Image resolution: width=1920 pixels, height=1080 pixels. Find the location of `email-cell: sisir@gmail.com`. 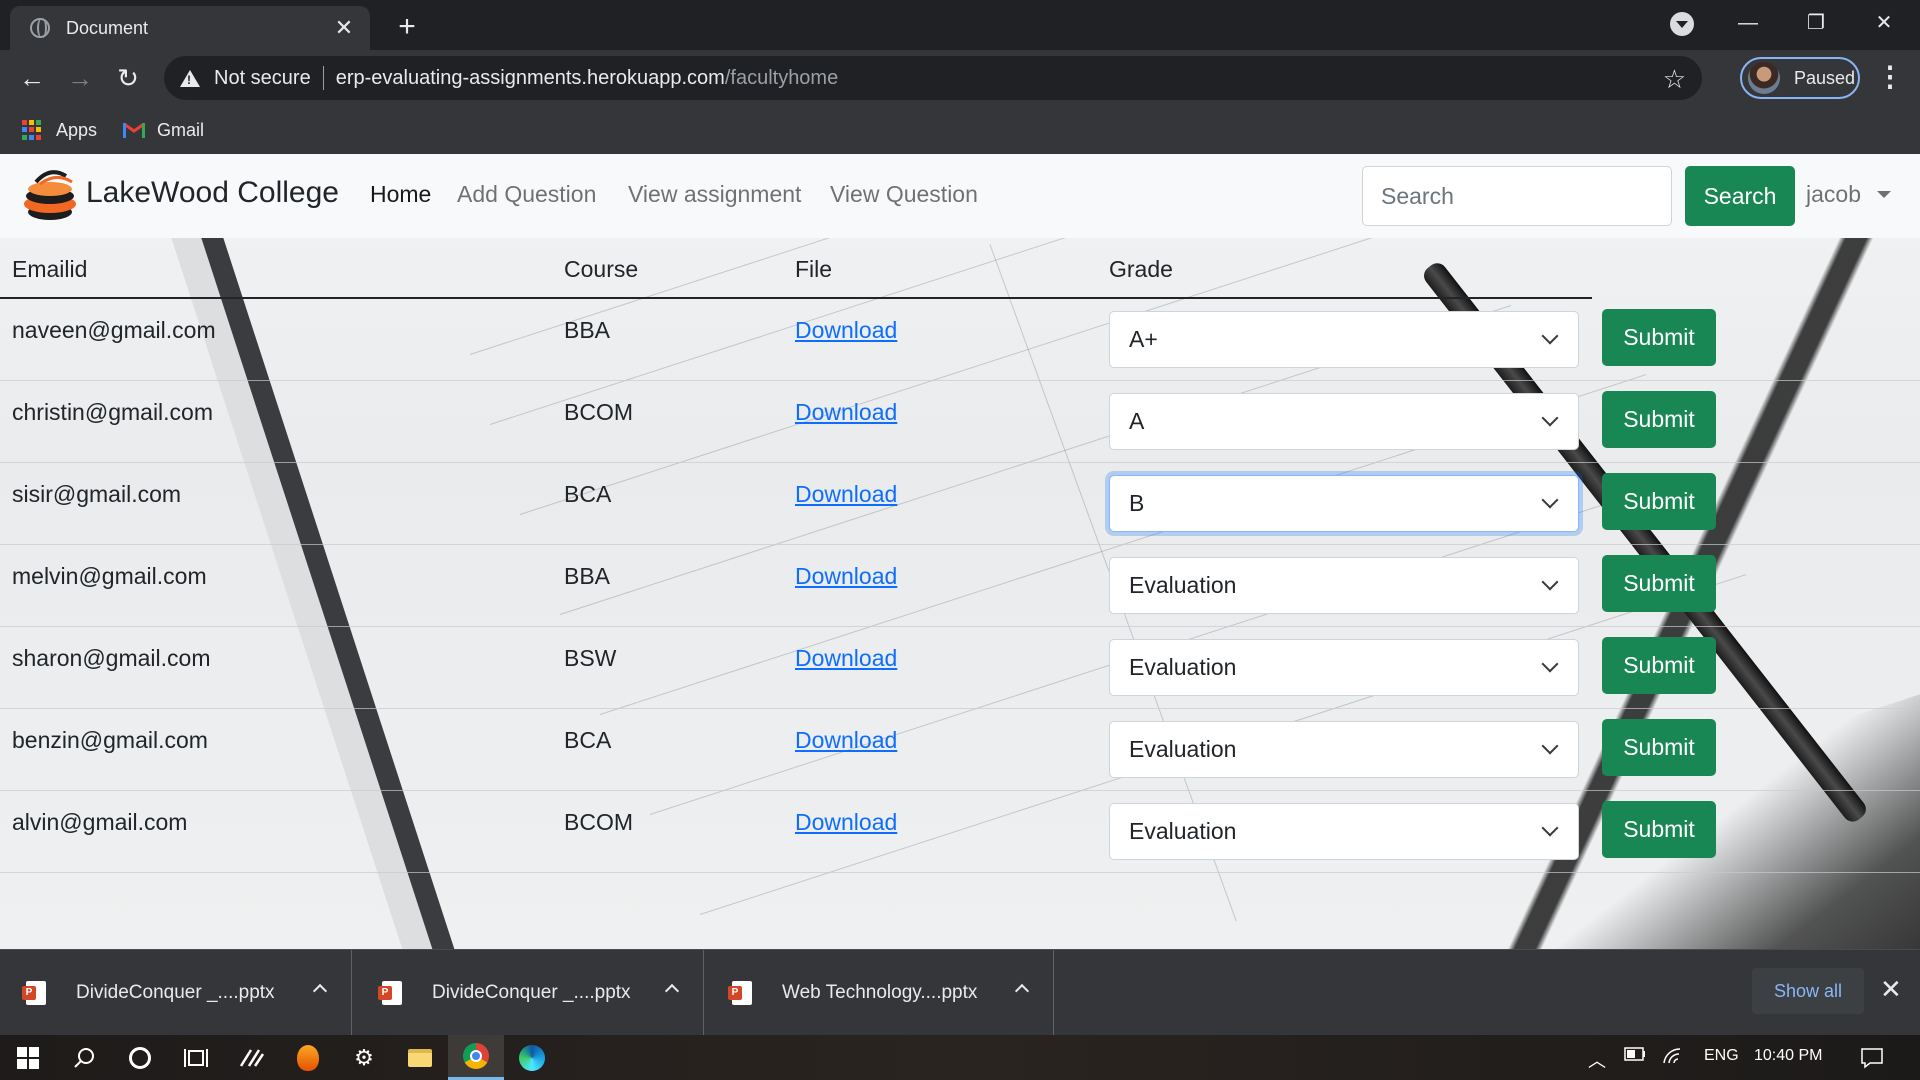

email-cell: sisir@gmail.com is located at coordinates (97, 494).